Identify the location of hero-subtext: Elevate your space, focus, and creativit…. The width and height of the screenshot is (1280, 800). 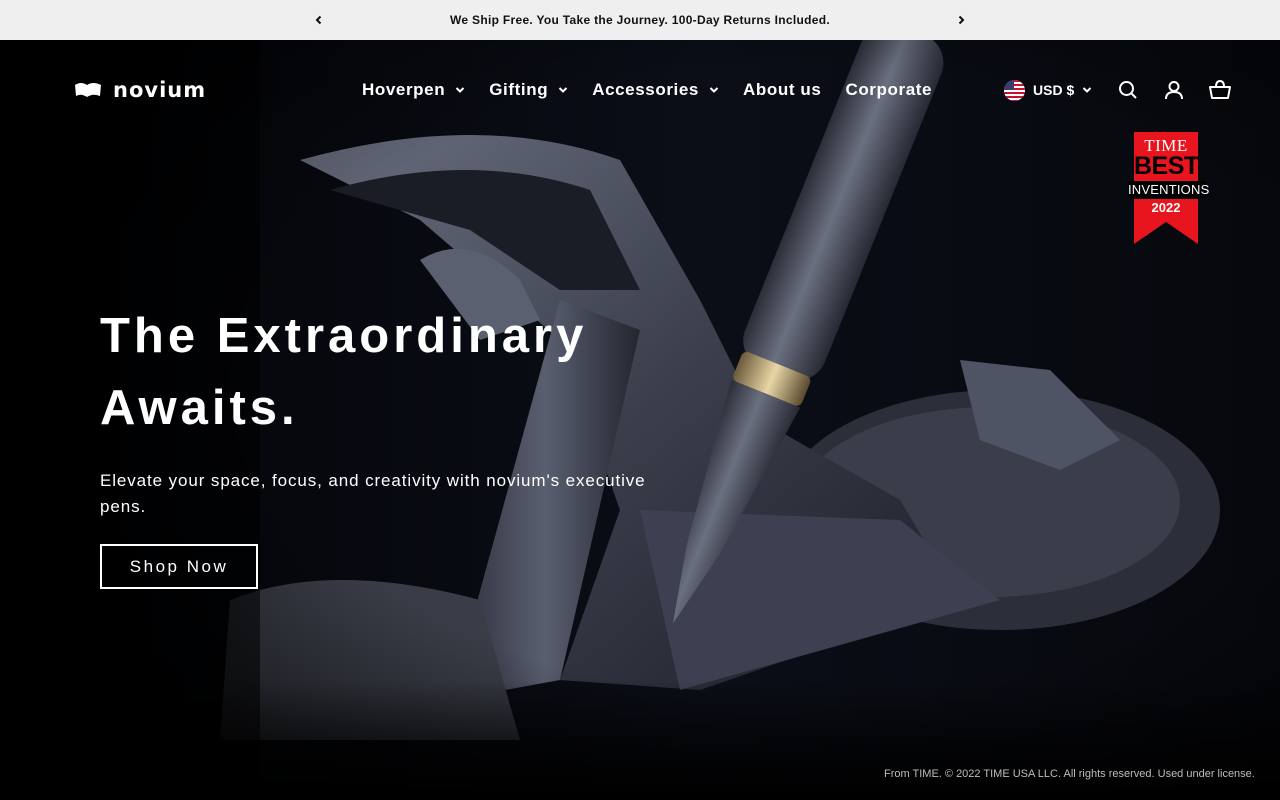
(373, 493).